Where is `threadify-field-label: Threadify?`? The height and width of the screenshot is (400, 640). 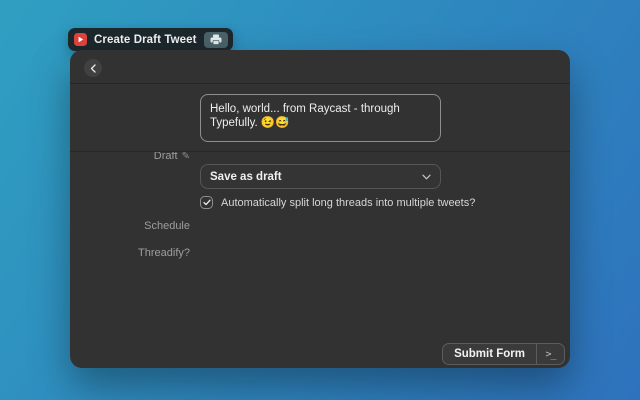 threadify-field-label: Threadify? is located at coordinates (130, 253).